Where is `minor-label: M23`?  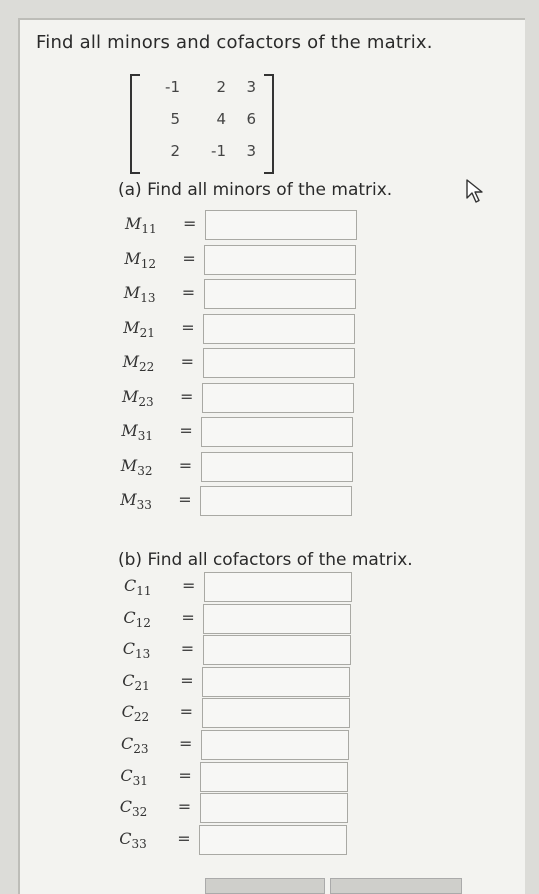
minor-label: M23 is located at coordinates (138, 398).